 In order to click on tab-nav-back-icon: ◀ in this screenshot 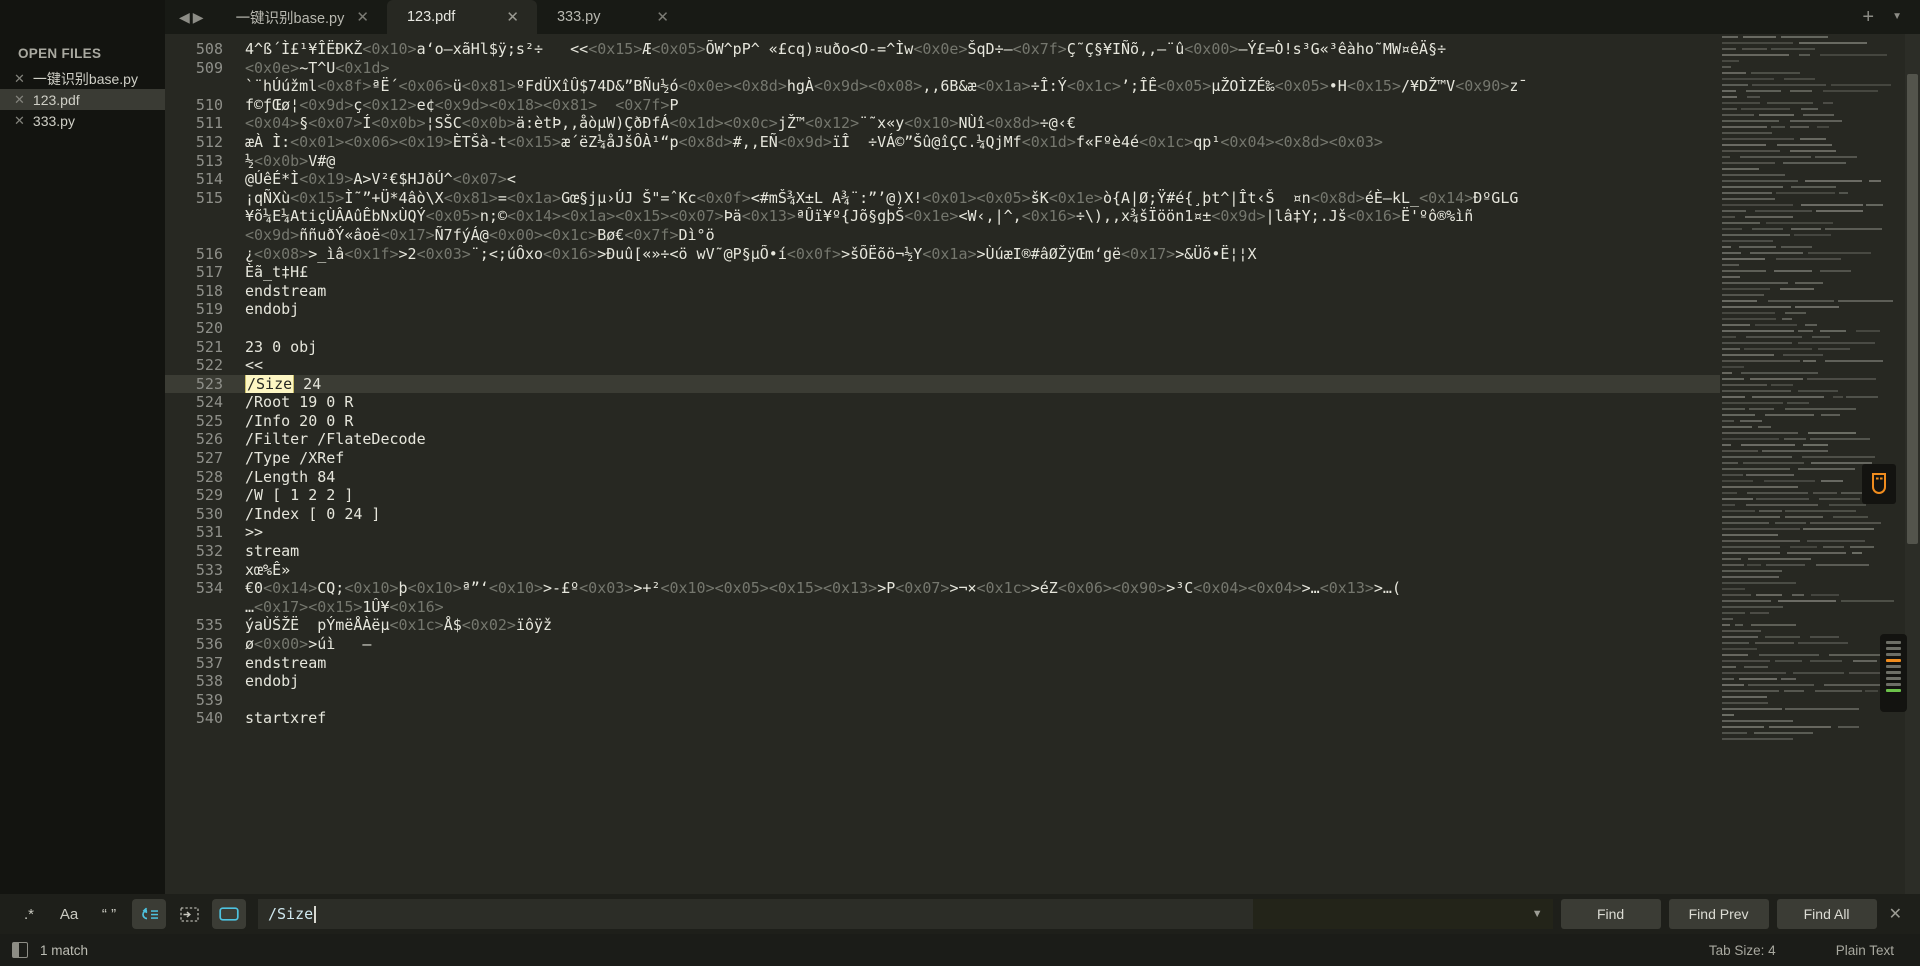, I will do `click(184, 17)`.